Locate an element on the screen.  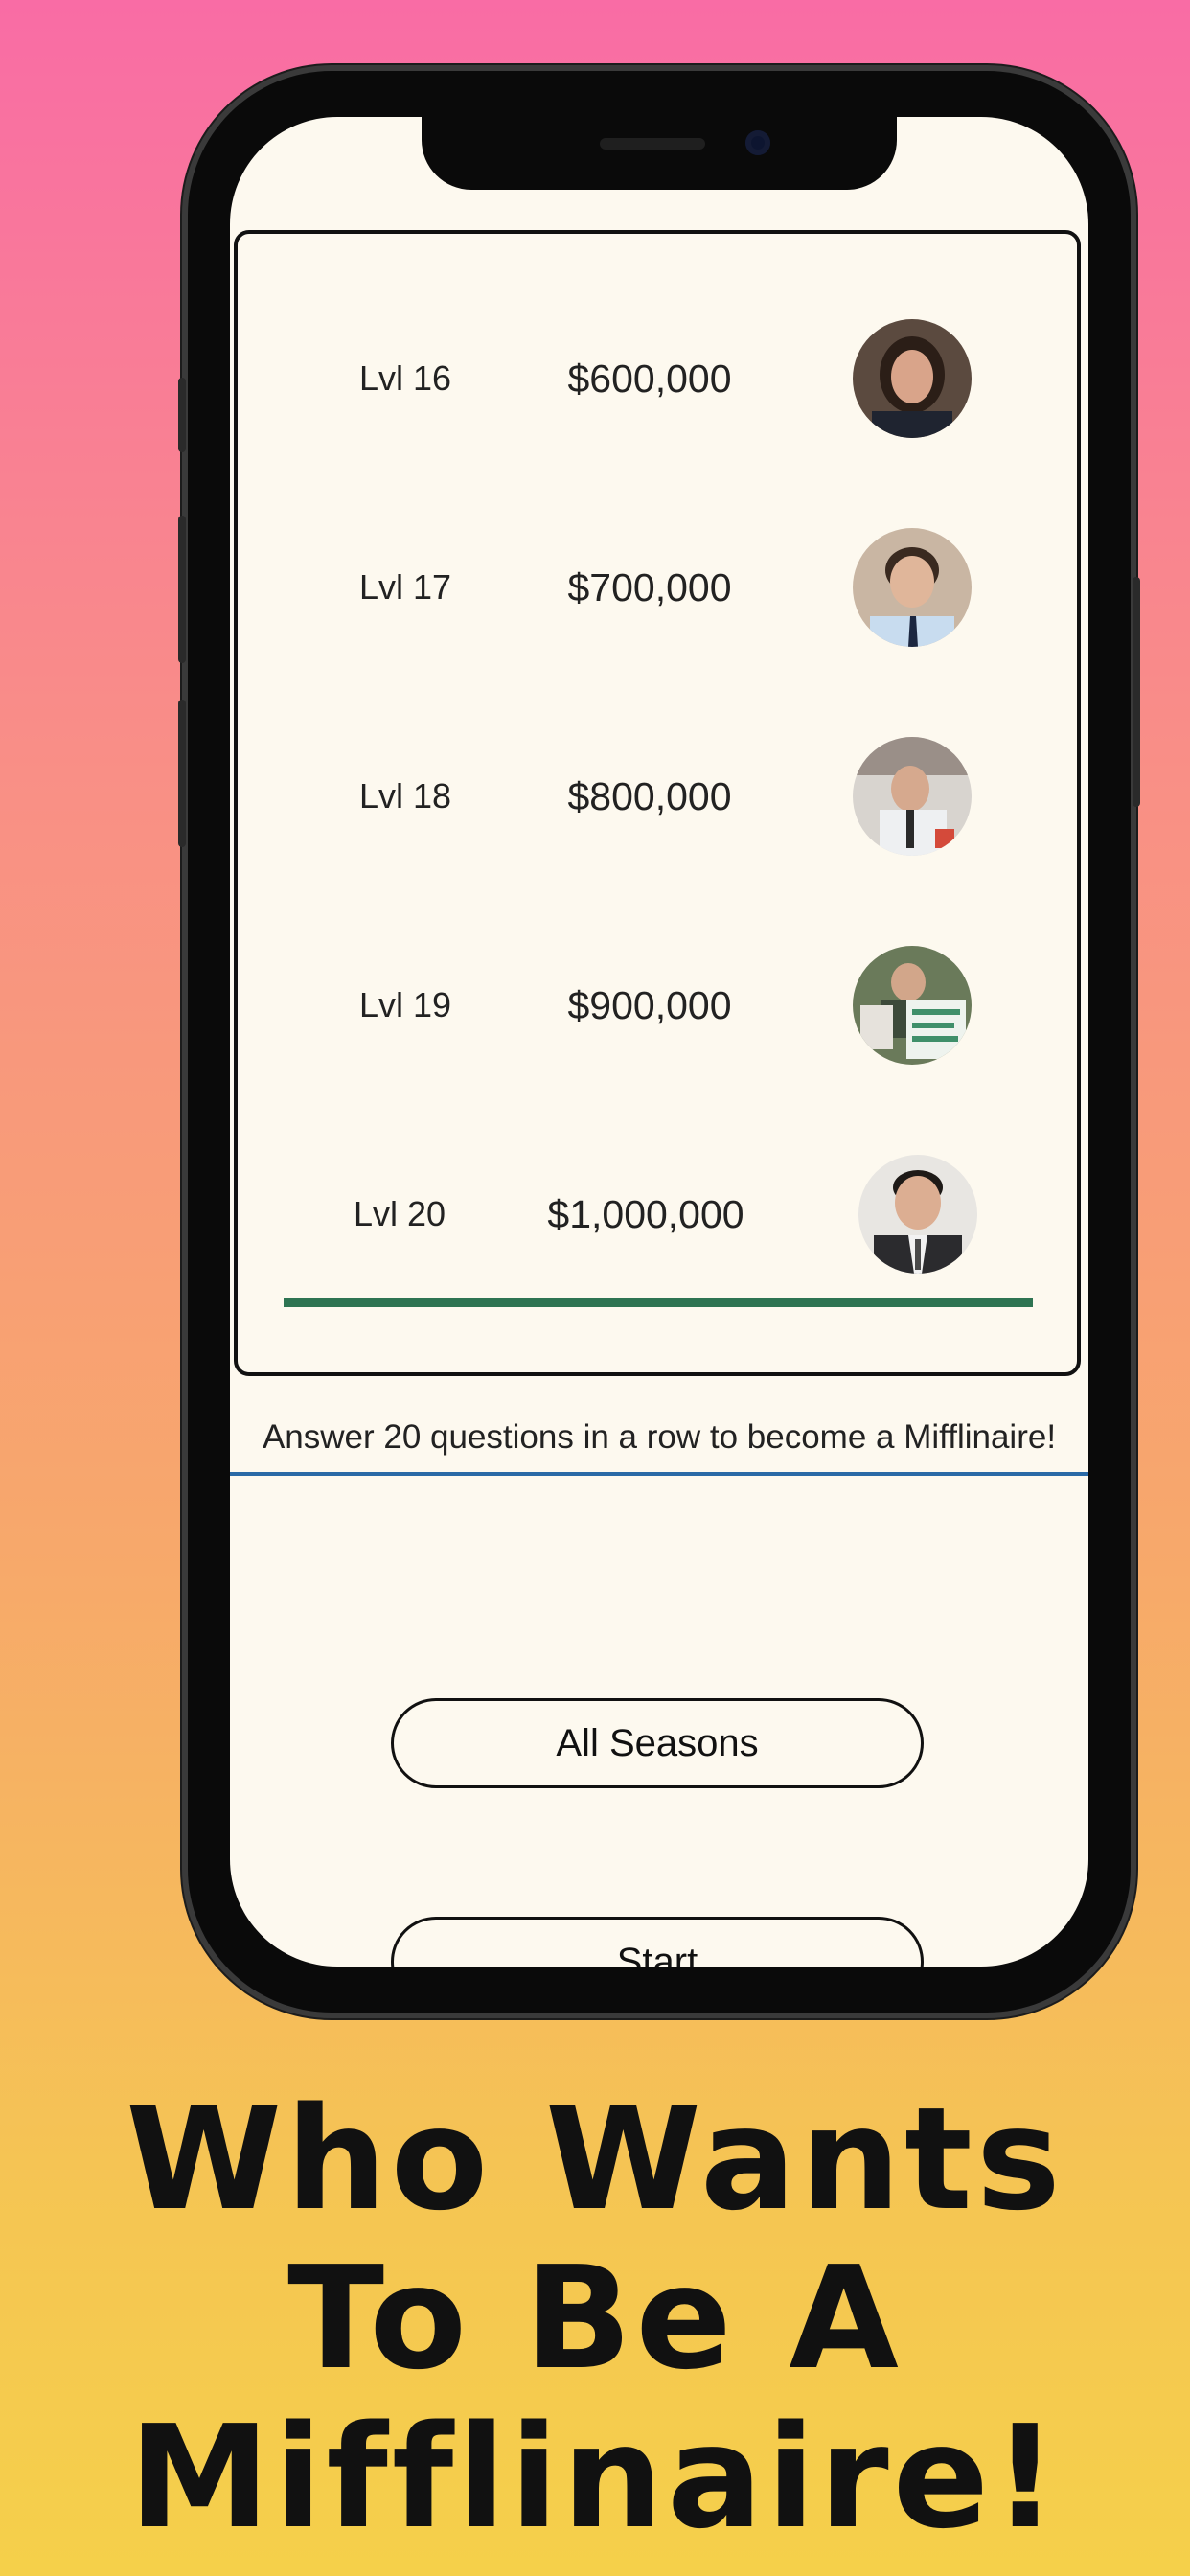
speaker-grille is located at coordinates (653, 144).